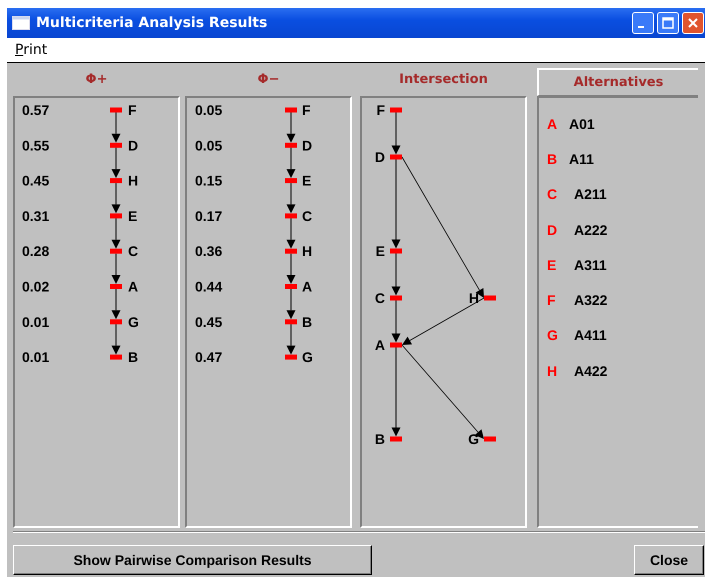  What do you see at coordinates (208, 357) in the screenshot?
I see `score-value: 0.47` at bounding box center [208, 357].